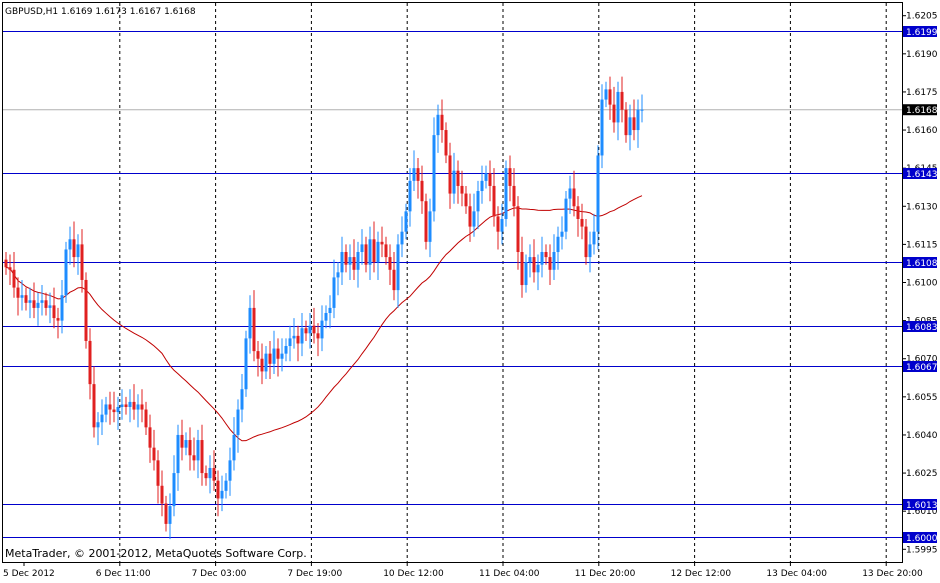 The width and height of the screenshot is (940, 583). I want to click on x-tick-label: 6 Dec 11:00, so click(123, 574).